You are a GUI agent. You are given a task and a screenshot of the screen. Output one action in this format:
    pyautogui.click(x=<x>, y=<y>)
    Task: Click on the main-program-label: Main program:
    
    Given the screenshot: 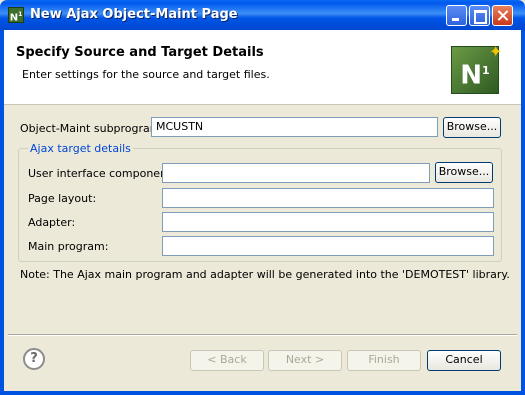 What is the action you would take?
    pyautogui.click(x=68, y=246)
    